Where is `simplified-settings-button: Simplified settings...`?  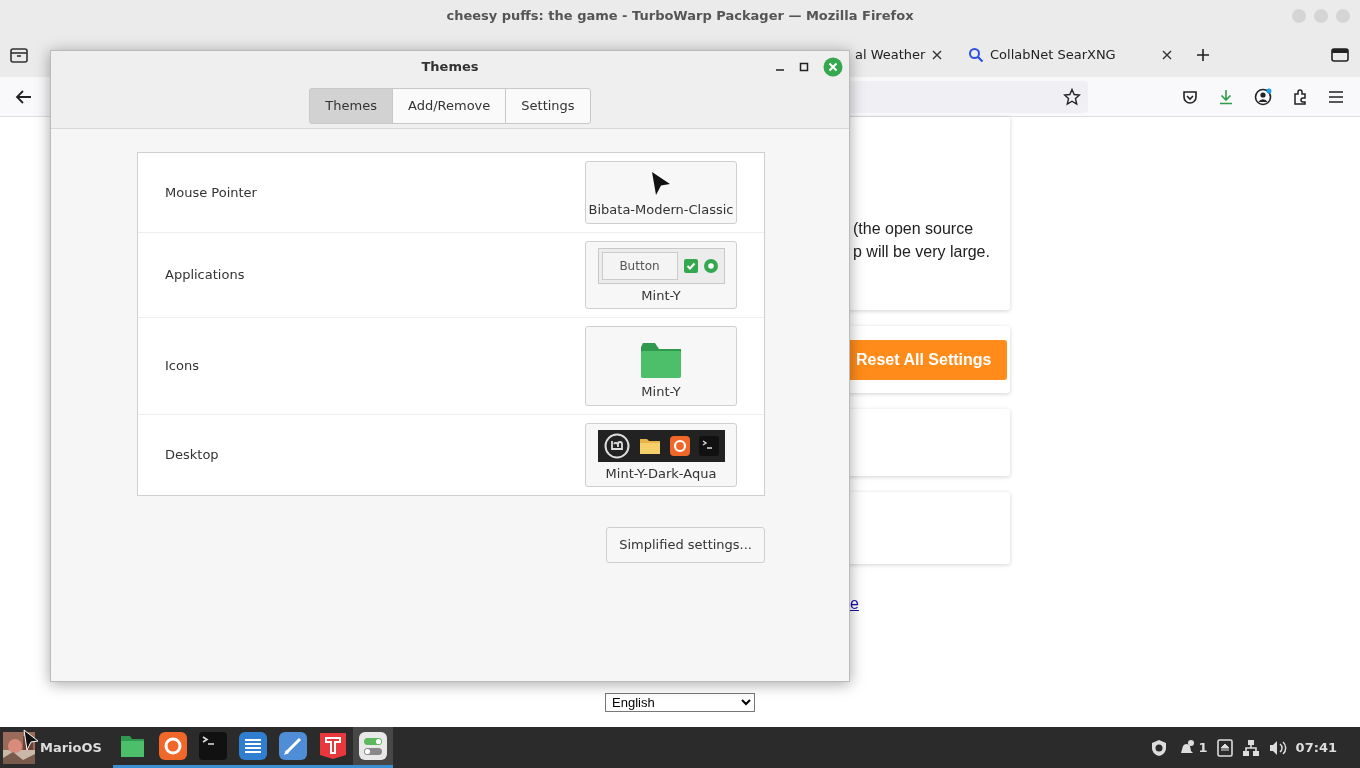
simplified-settings-button: Simplified settings... is located at coordinates (685, 545).